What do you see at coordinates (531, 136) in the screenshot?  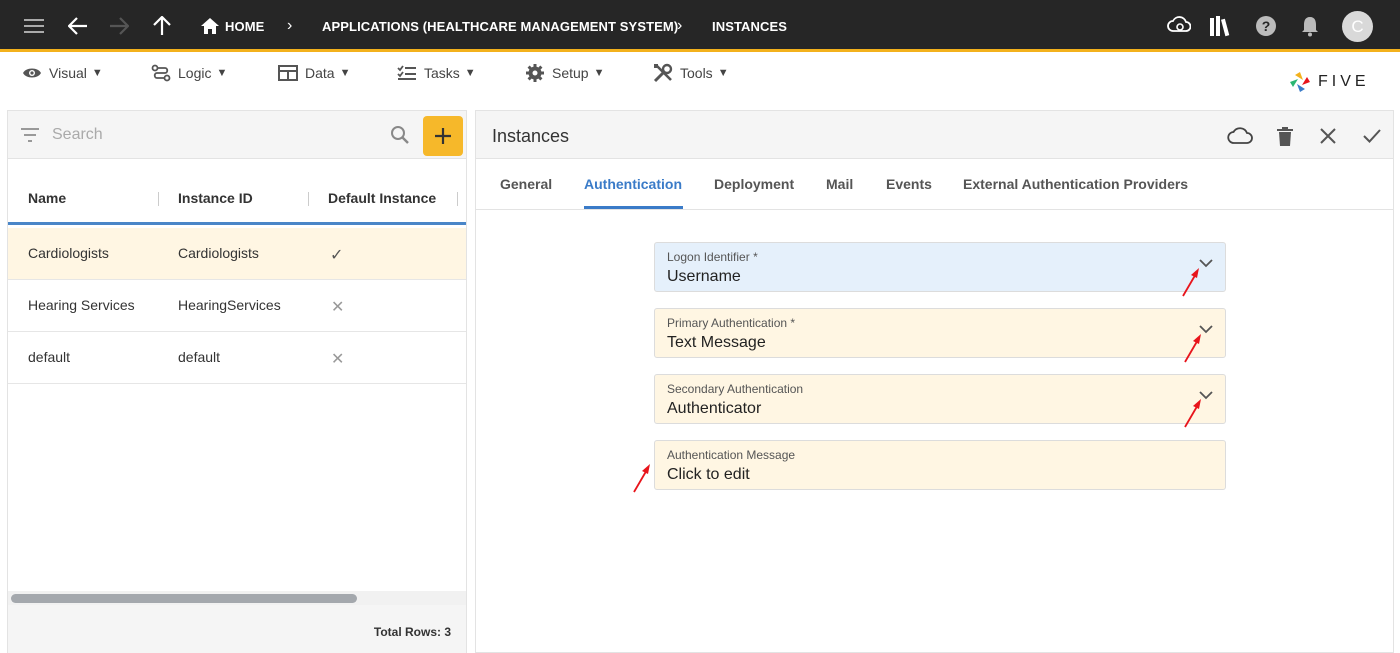 I see `form-title: Instances` at bounding box center [531, 136].